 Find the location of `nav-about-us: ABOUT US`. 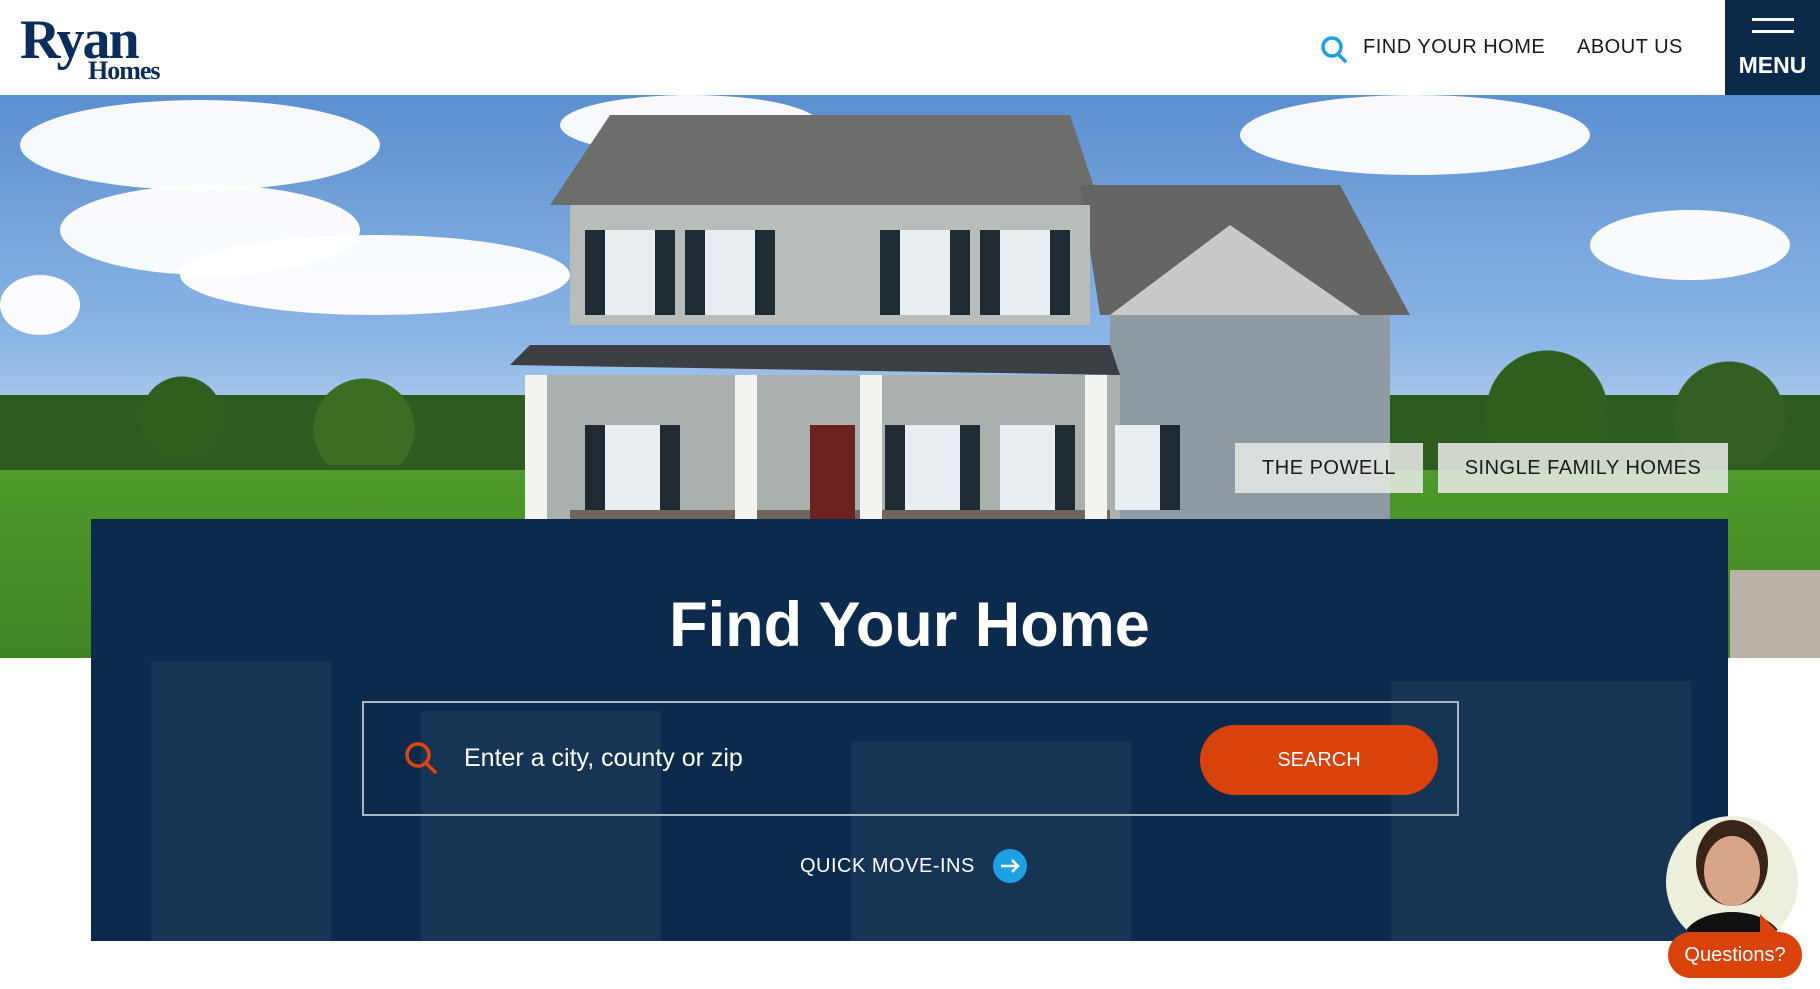

nav-about-us: ABOUT US is located at coordinates (1630, 47).